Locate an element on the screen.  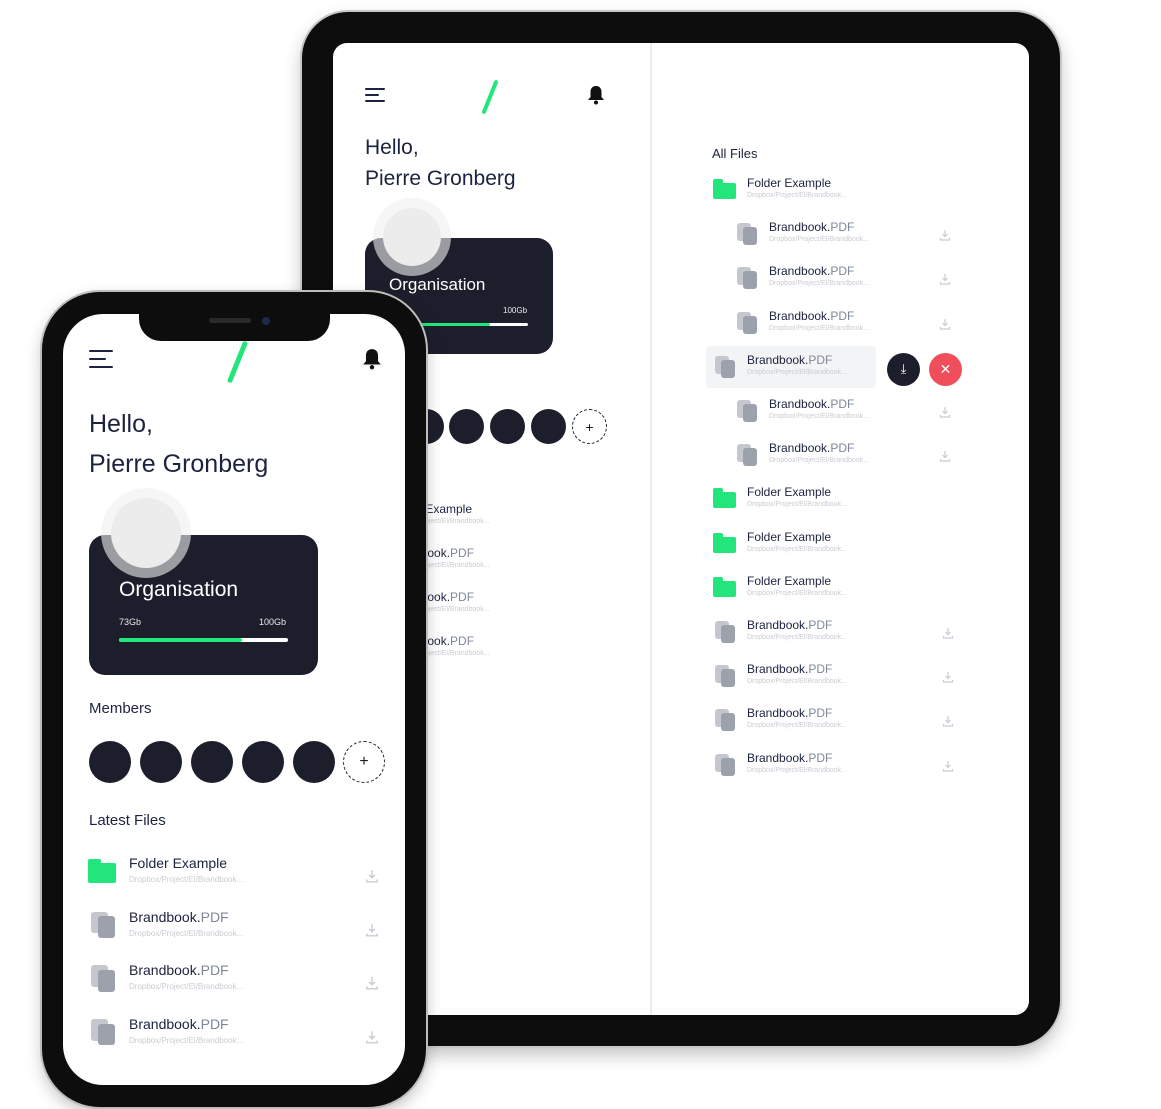
close-icon: ✕ is located at coordinates (945, 368).